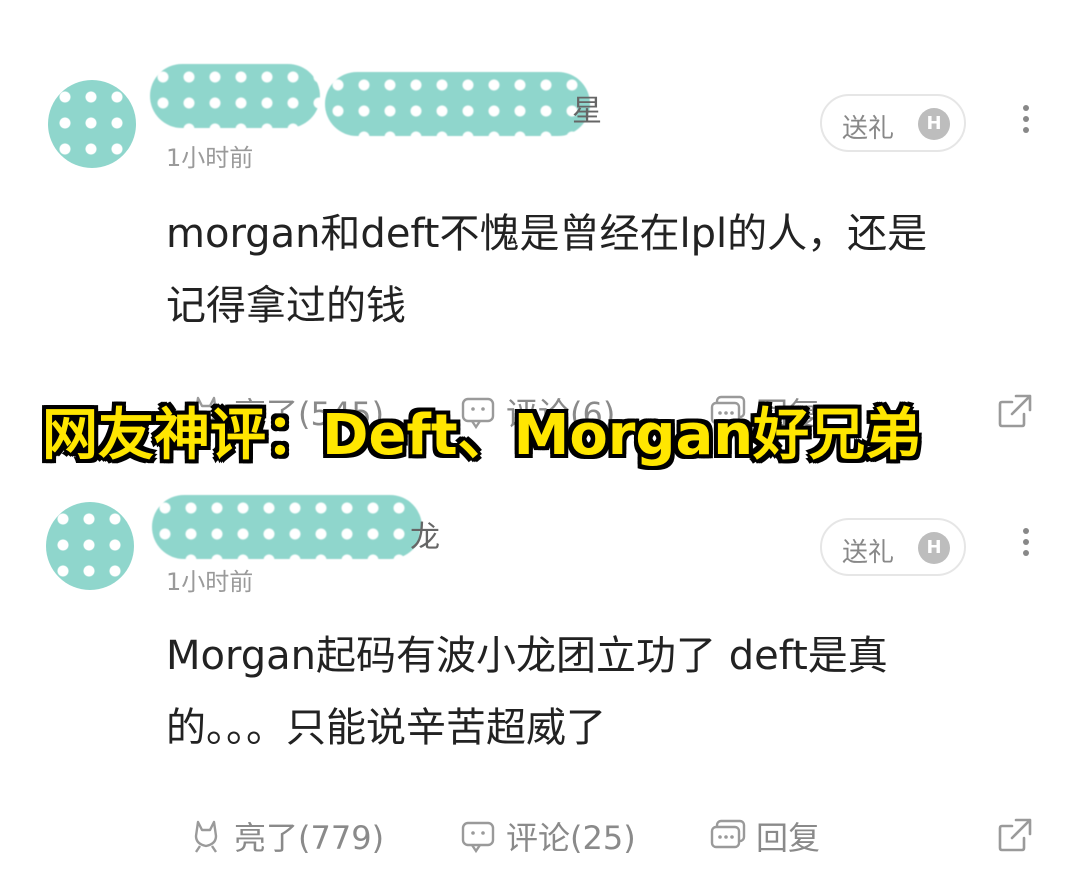 The image size is (1079, 881). I want to click on reply-button: 回复, so click(764, 836).